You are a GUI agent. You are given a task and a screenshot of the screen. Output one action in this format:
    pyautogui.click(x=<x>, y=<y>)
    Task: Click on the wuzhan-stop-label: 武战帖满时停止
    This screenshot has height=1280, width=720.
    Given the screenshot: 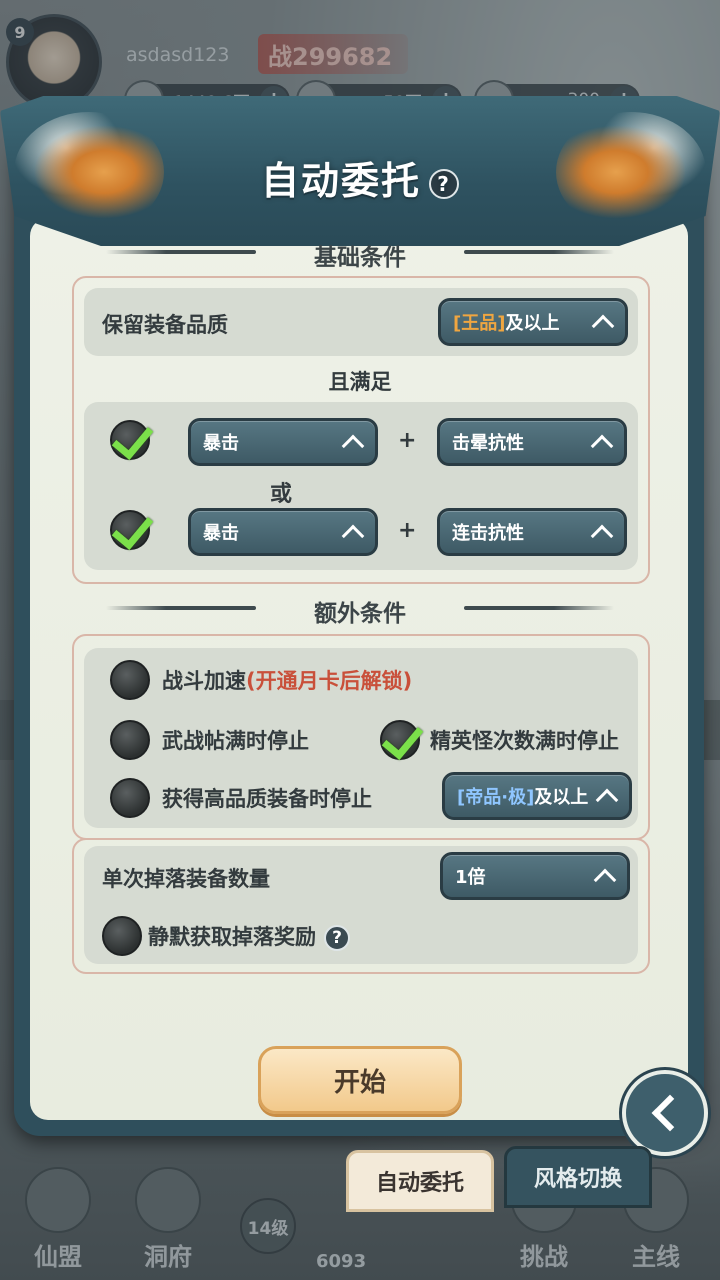 What is the action you would take?
    pyautogui.click(x=235, y=741)
    